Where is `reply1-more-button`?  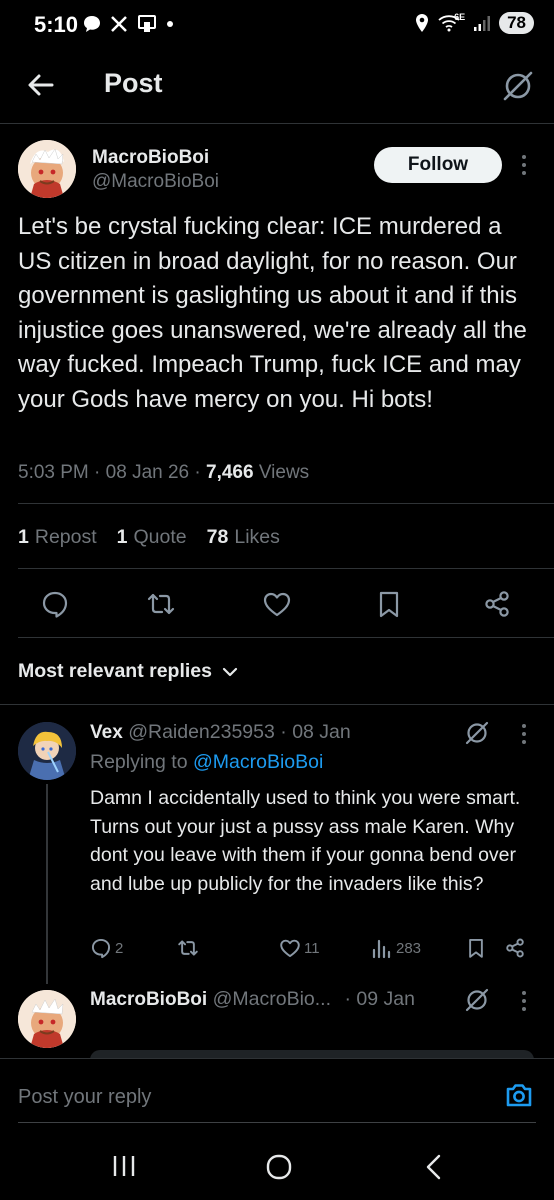
reply1-more-button is located at coordinates (524, 734).